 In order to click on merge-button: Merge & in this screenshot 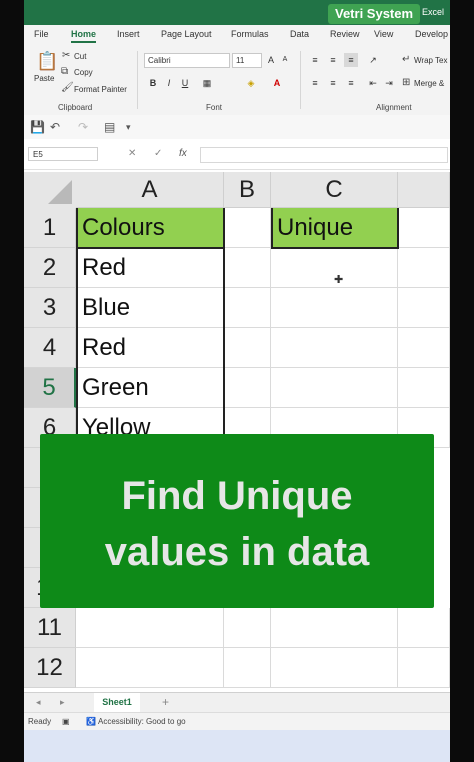, I will do `click(429, 83)`.